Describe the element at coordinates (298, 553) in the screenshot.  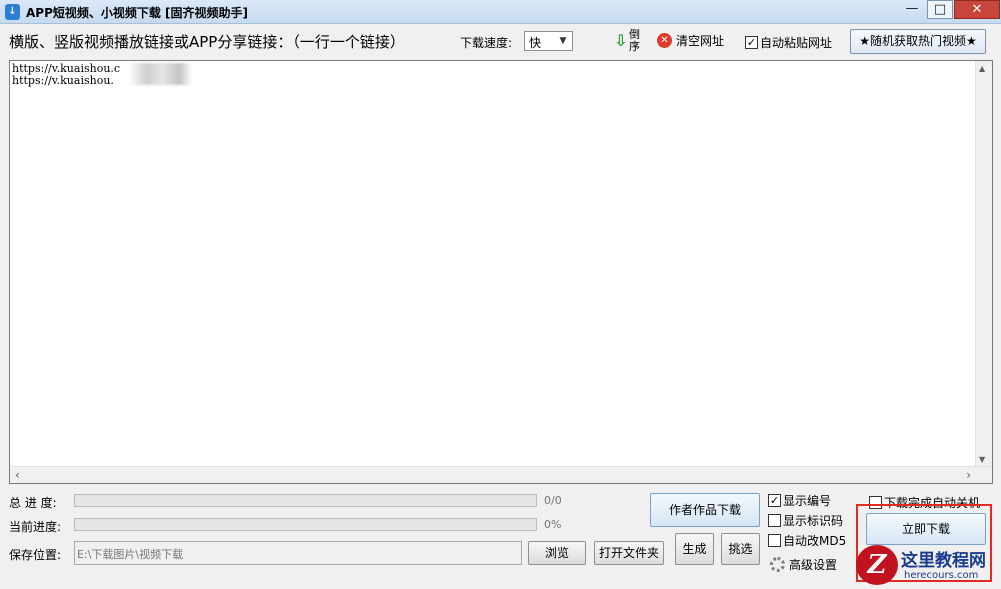
I see `save-path-field: E:\下载图片\视频下载` at that location.